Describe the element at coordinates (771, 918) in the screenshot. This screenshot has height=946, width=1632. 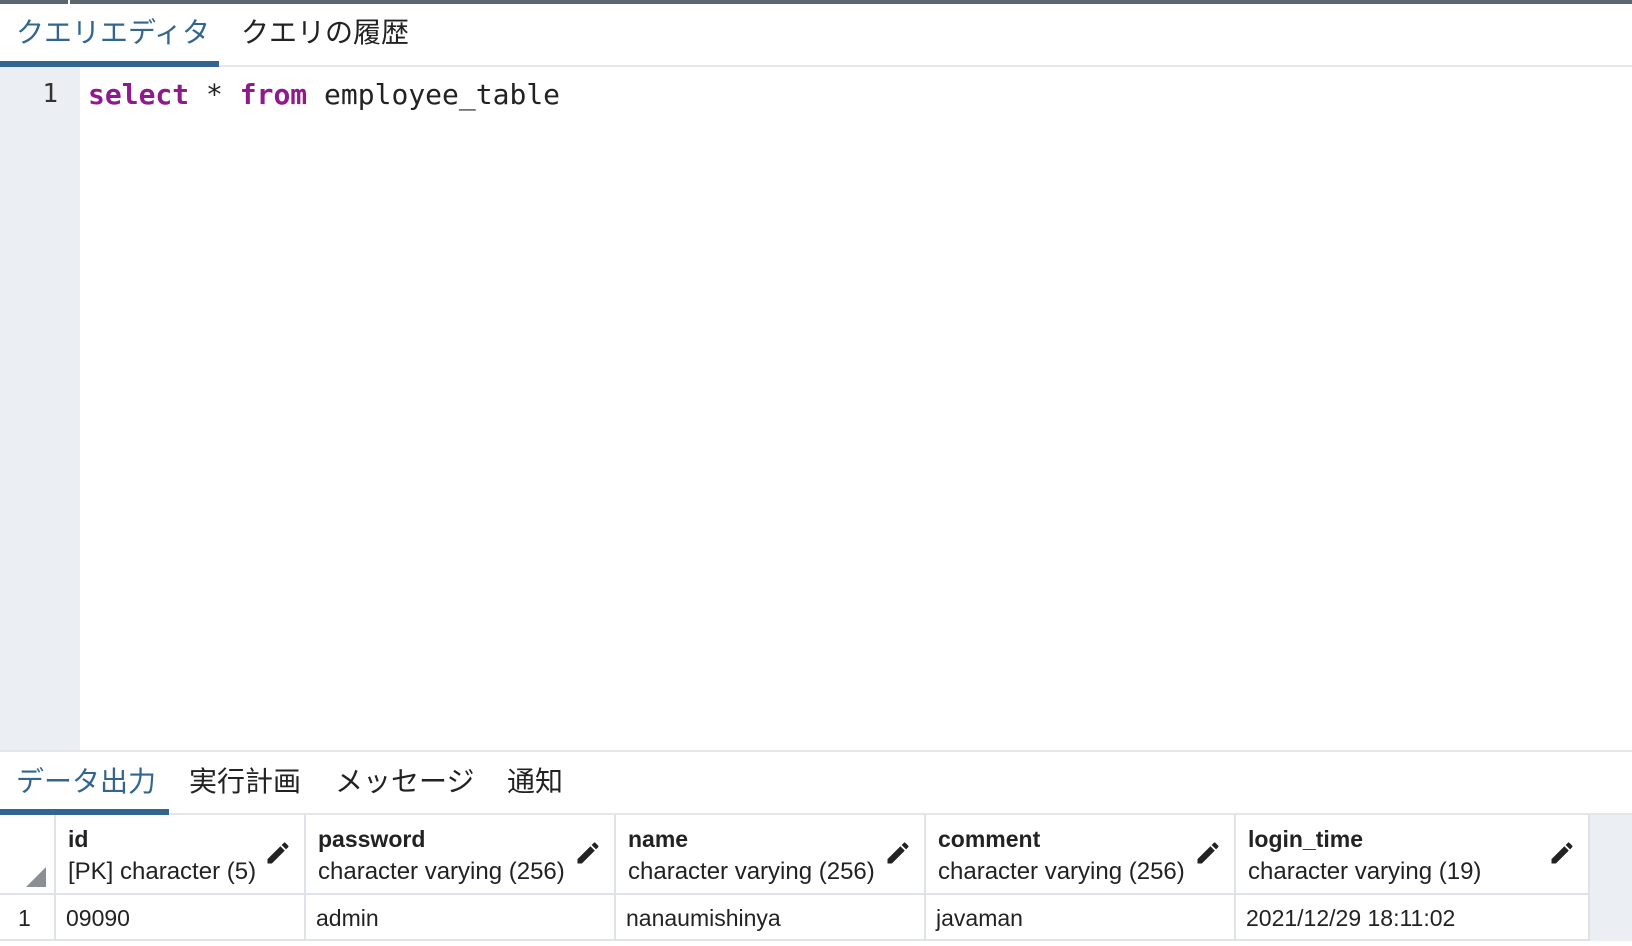
I see `table-cell-name: nanaumishinya` at that location.